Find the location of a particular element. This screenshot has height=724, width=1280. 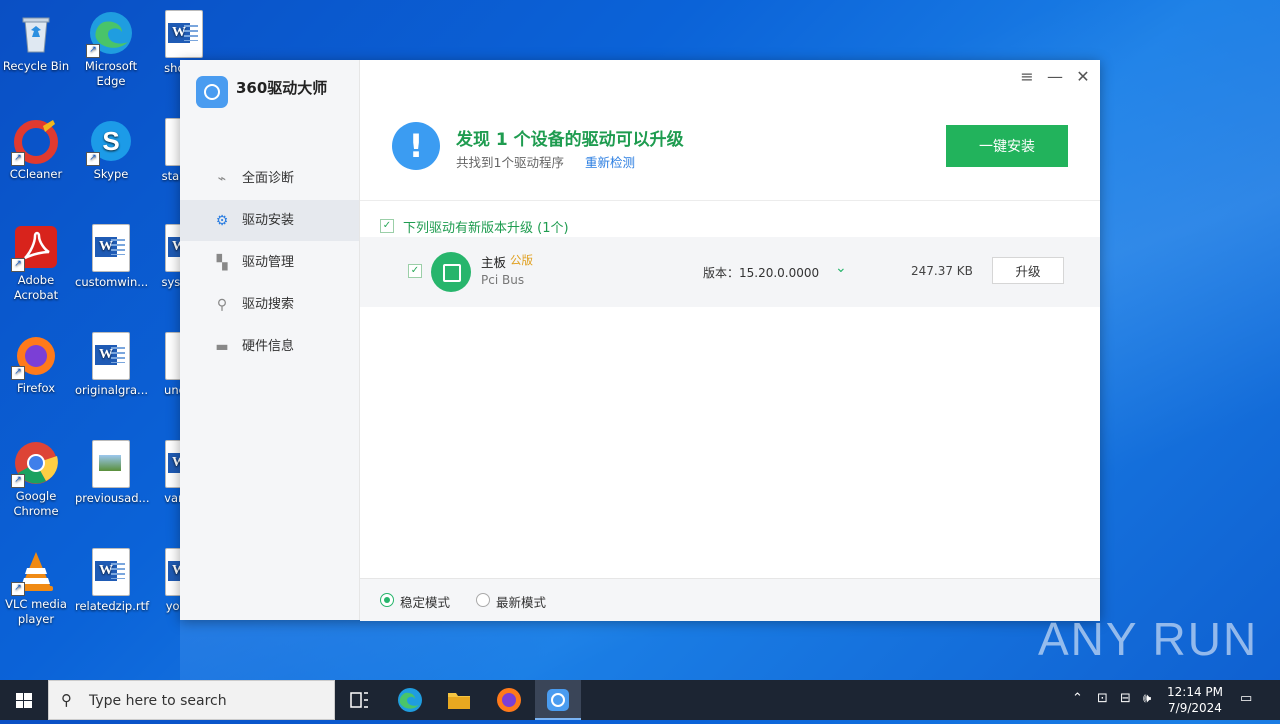

taskbar-edge is located at coordinates (410, 700).